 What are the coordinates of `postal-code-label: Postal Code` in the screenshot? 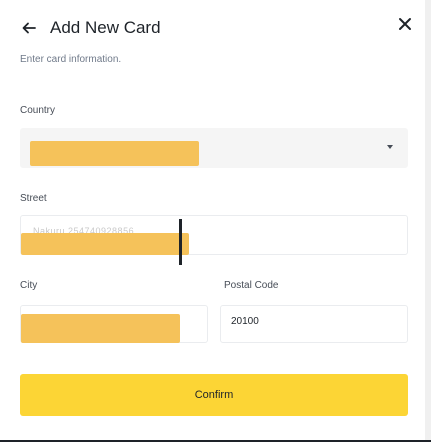 It's located at (251, 285).